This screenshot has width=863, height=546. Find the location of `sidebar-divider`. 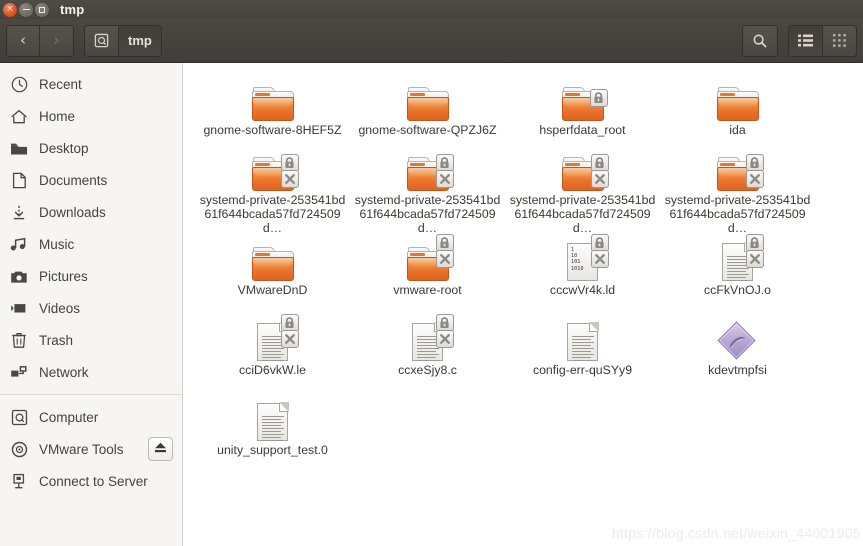

sidebar-divider is located at coordinates (91, 394).